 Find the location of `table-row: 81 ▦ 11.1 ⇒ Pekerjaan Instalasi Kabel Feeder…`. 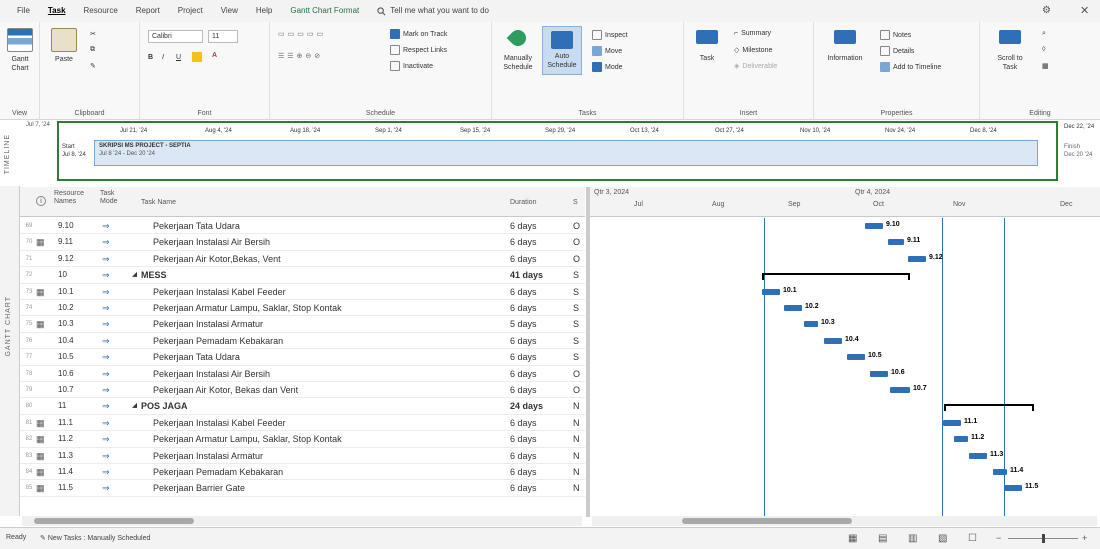

table-row: 81 ▦ 11.1 ⇒ Pekerjaan Instalasi Kabel Feeder… is located at coordinates (302, 423).